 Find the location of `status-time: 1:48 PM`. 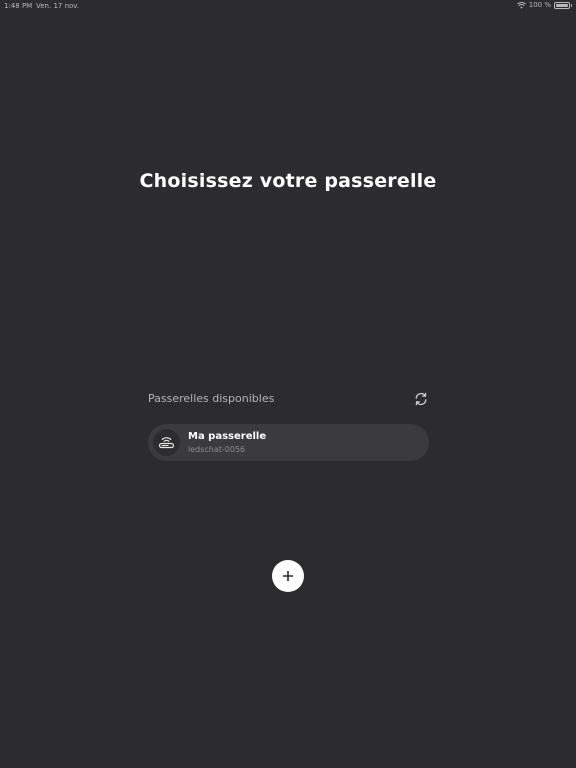

status-time: 1:48 PM is located at coordinates (18, 6).